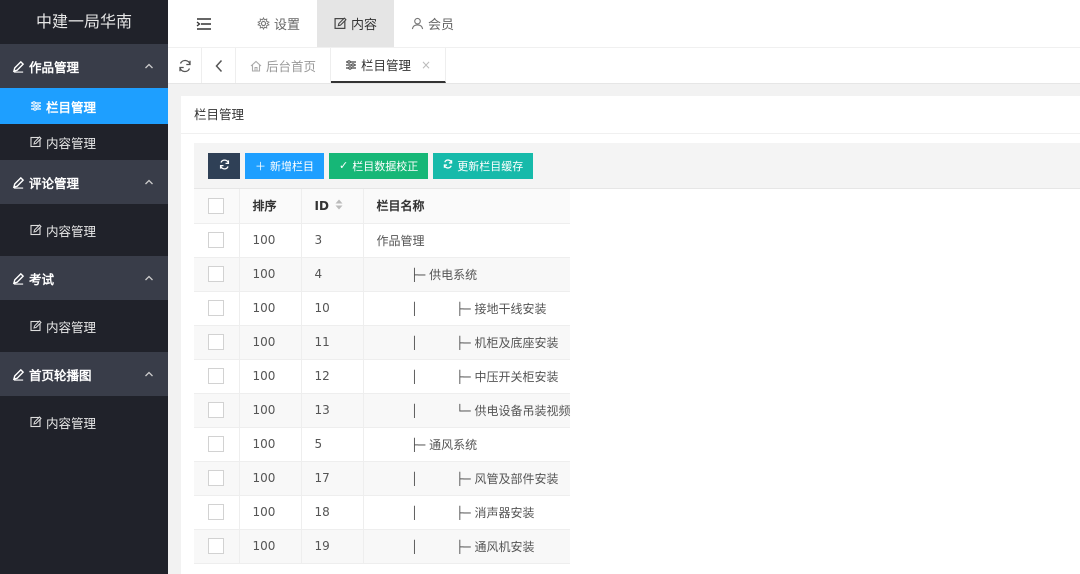 Image resolution: width=1080 pixels, height=574 pixels. Describe the element at coordinates (630, 115) in the screenshot. I see `card-title: 栏目管理` at that location.